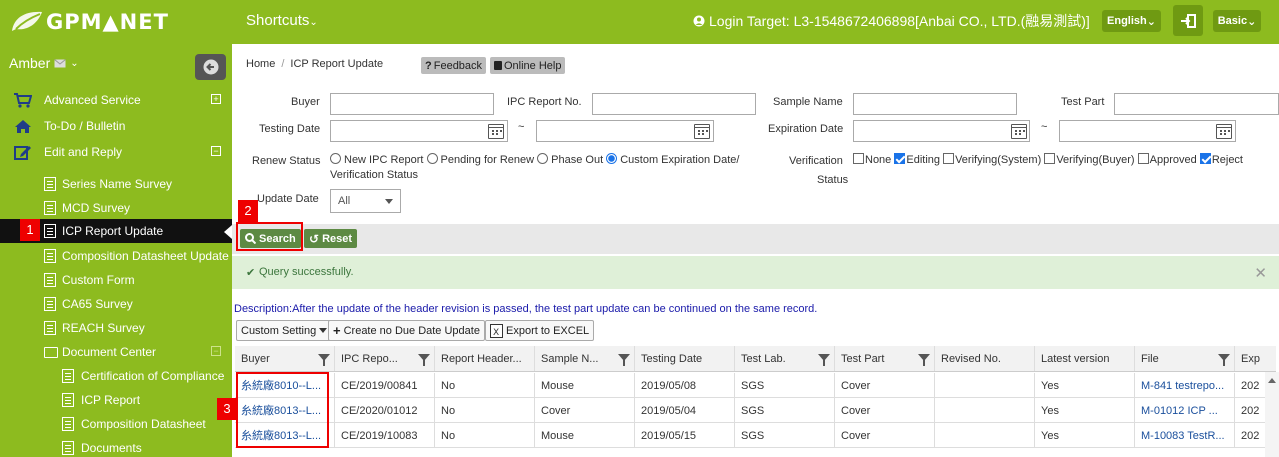  I want to click on custom-setting-dropdown: Custom Setting, so click(284, 330).